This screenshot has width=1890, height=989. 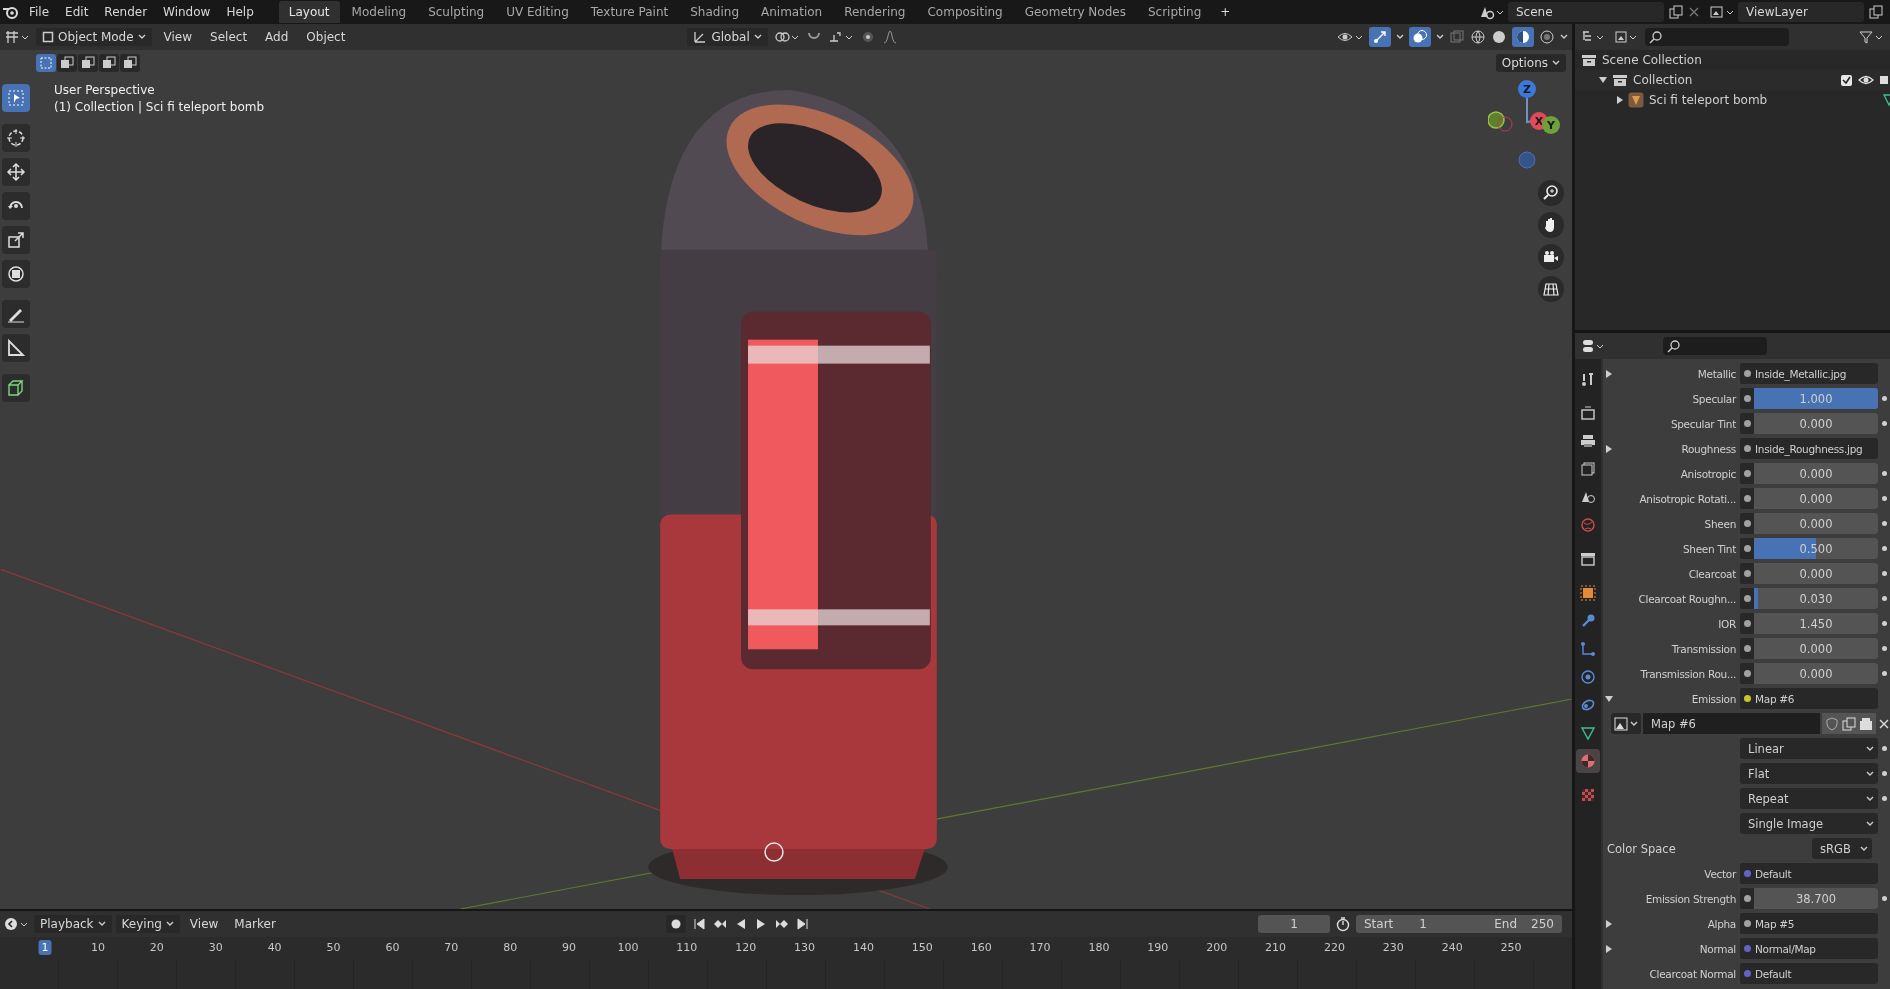 I want to click on frame-range-field: Start 1 End 250, so click(x=1459, y=924).